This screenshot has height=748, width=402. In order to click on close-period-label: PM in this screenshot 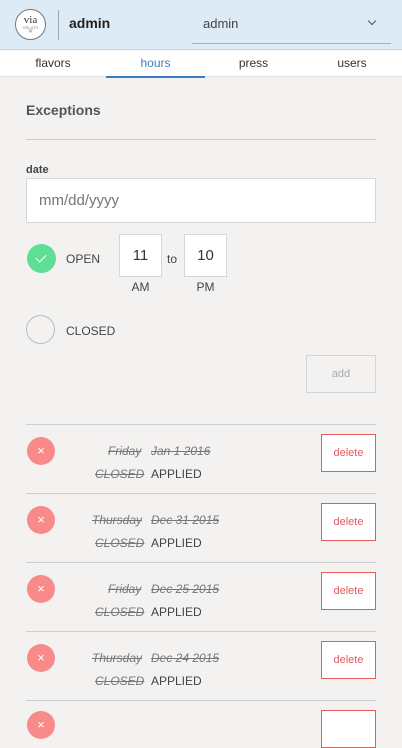, I will do `click(205, 287)`.